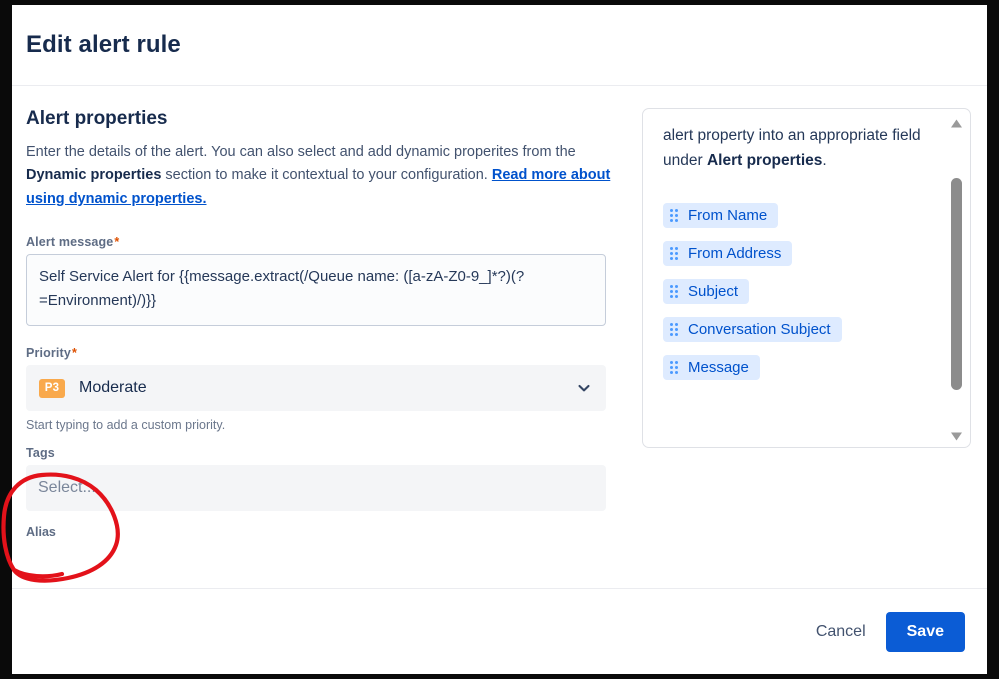 The height and width of the screenshot is (679, 999). I want to click on list-item: From Address, so click(799, 256).